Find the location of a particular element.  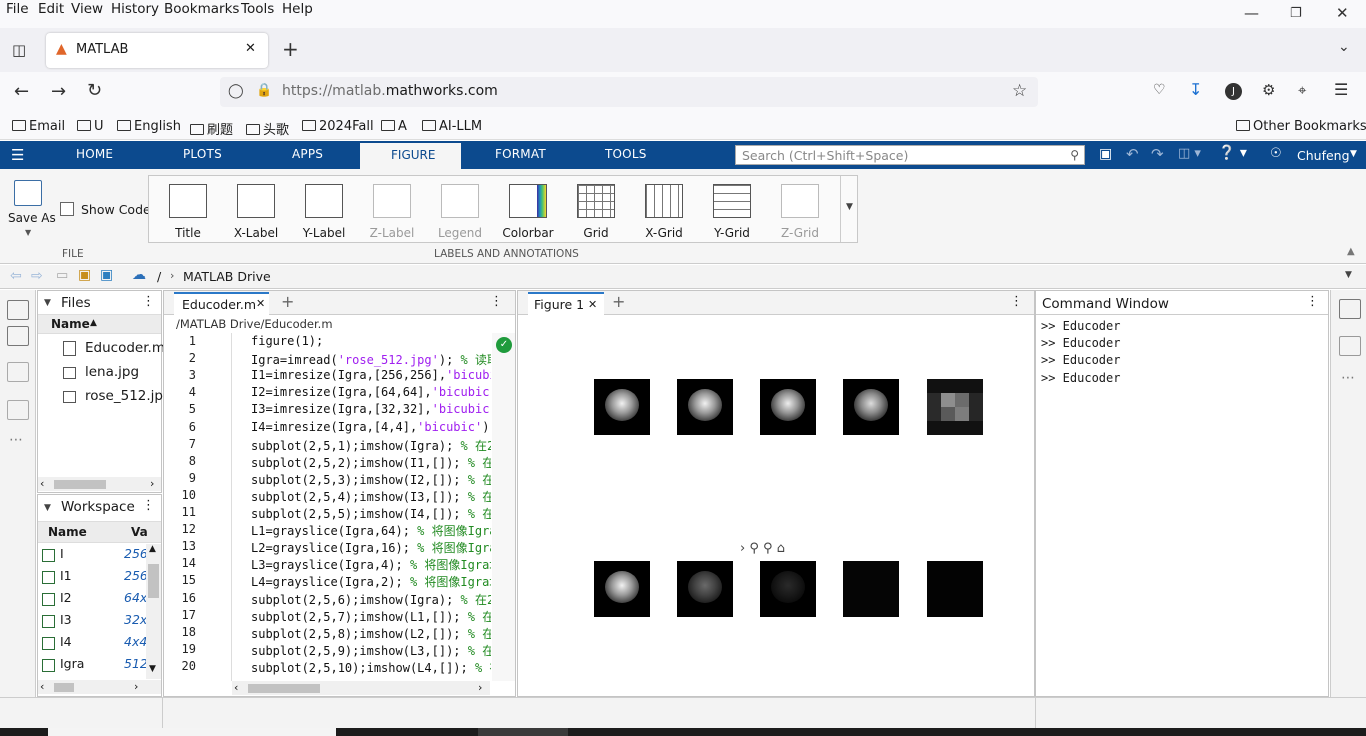

user-menu-chevron-icon: ▼ is located at coordinates (1353, 154).